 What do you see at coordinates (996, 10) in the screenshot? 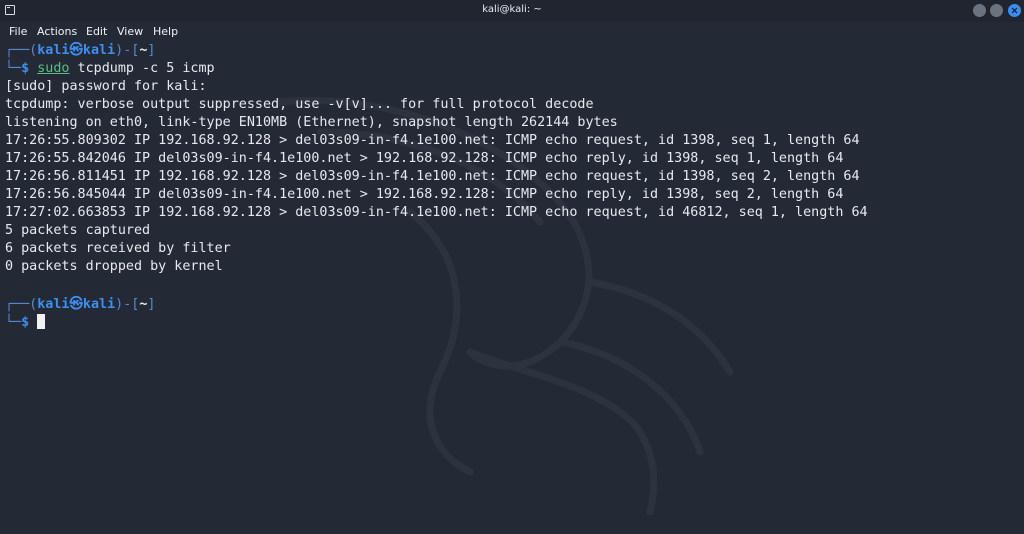
I see `maximize-button` at bounding box center [996, 10].